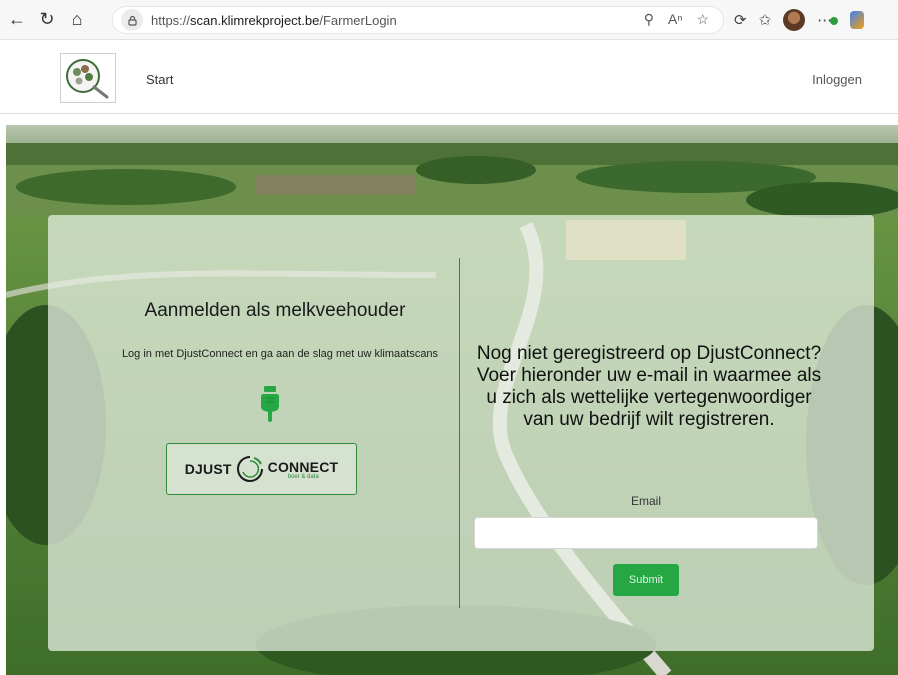  What do you see at coordinates (171, 20) in the screenshot?
I see `url-prefix: https://` at bounding box center [171, 20].